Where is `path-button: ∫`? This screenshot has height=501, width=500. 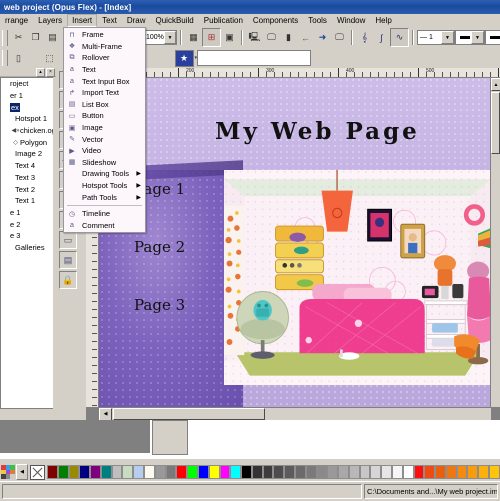 path-button: ∫ is located at coordinates (381, 37).